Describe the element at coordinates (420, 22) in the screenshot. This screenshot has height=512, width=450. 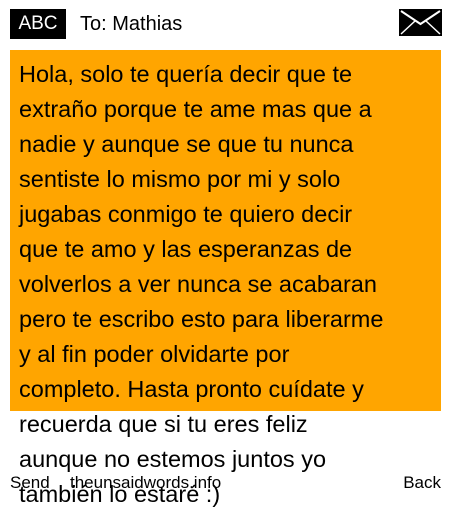
I see `envelope-icon` at that location.